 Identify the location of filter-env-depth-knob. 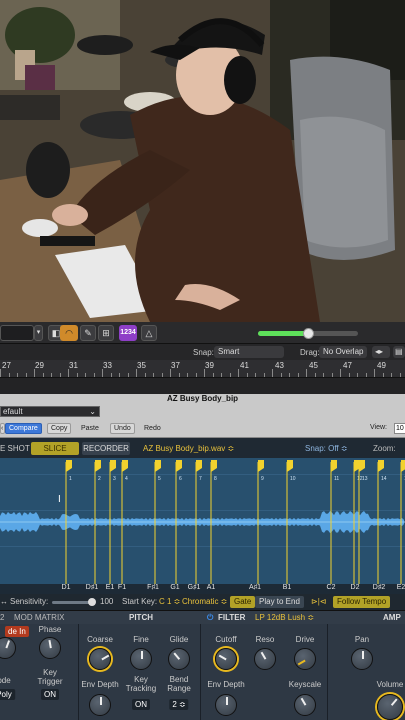
(226, 705).